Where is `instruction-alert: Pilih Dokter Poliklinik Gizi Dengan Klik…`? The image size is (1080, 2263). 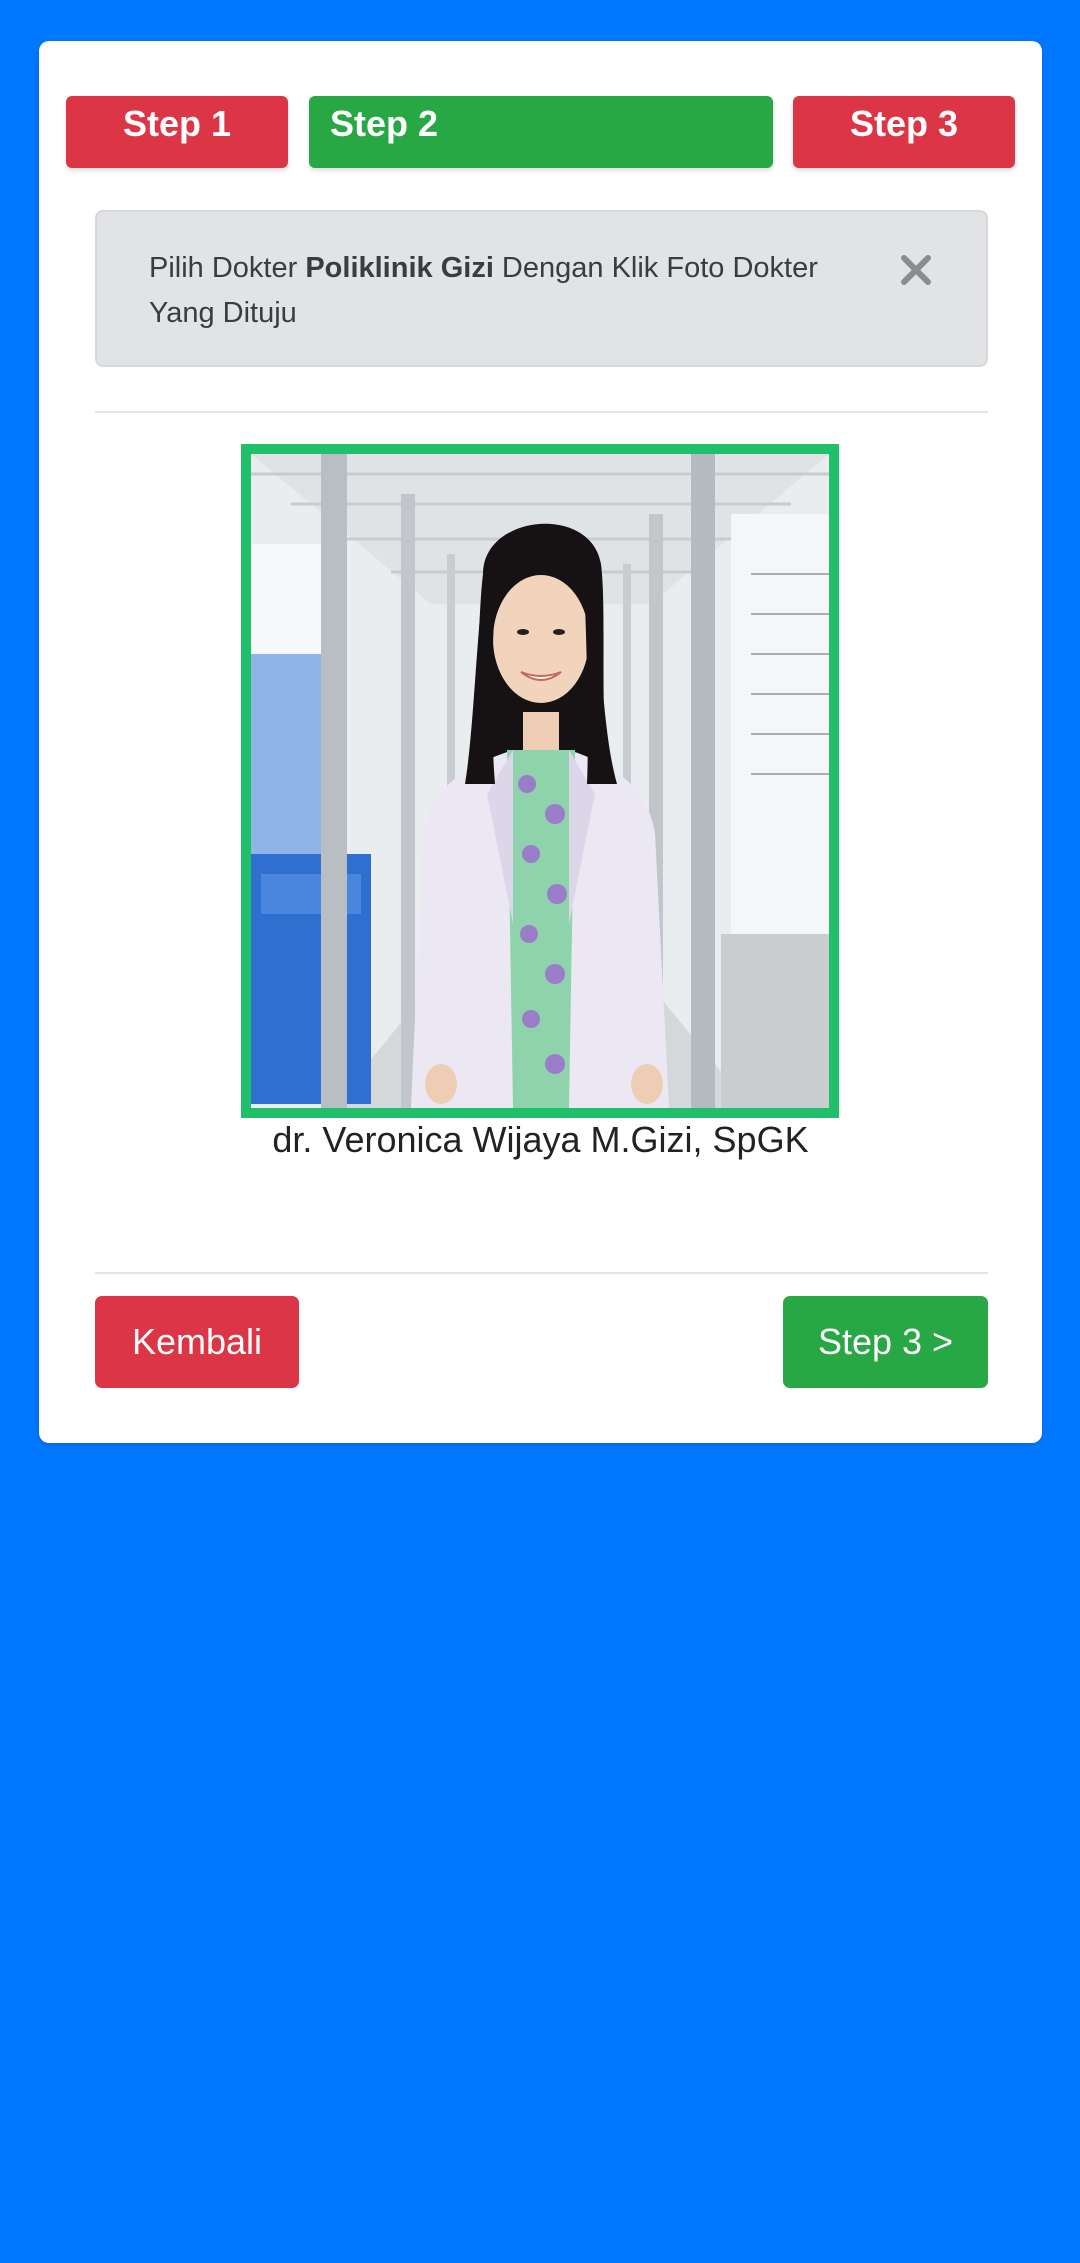
instruction-alert: Pilih Dokter Poliklinik Gizi Dengan Klik… is located at coordinates (541, 288).